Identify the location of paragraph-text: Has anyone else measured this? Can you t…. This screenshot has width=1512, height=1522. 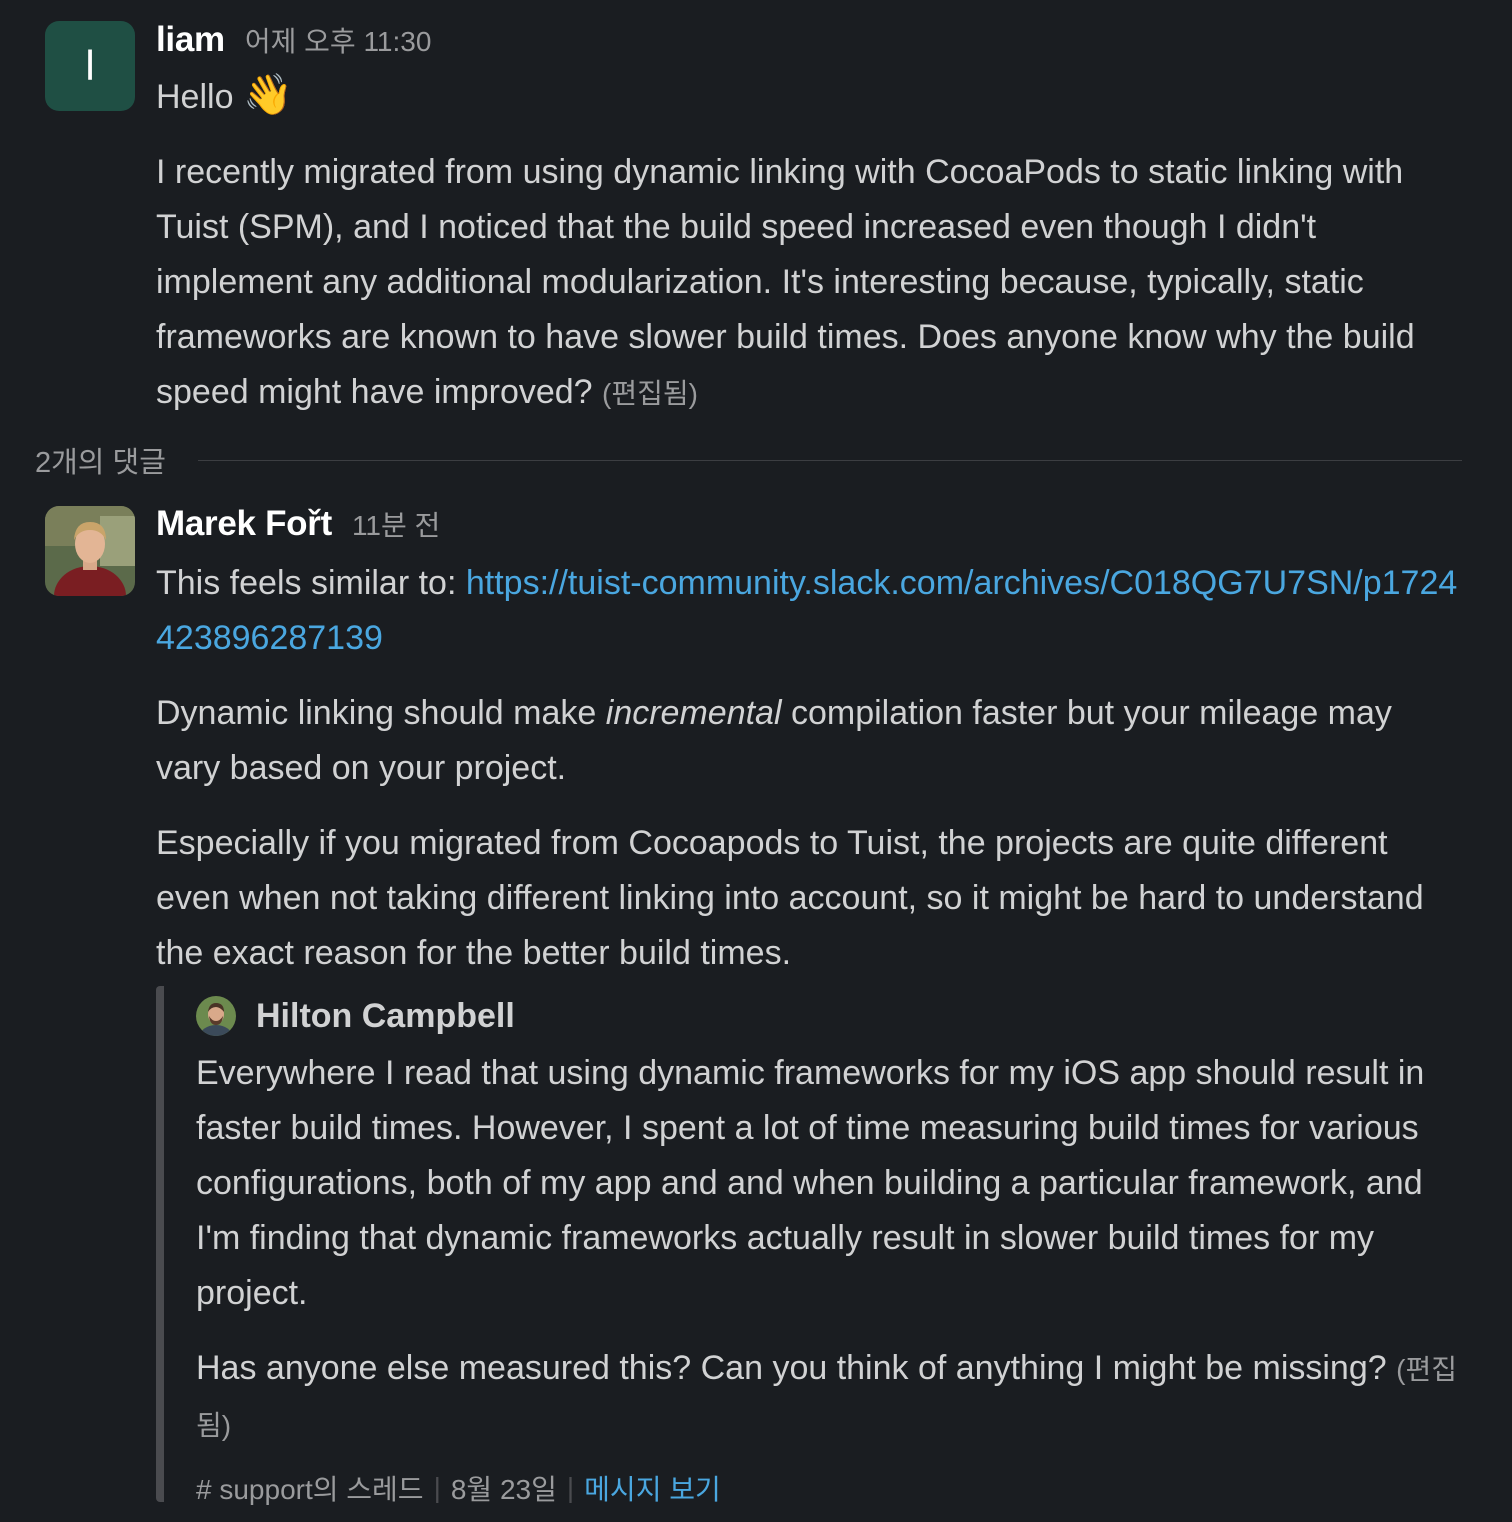
(791, 1368).